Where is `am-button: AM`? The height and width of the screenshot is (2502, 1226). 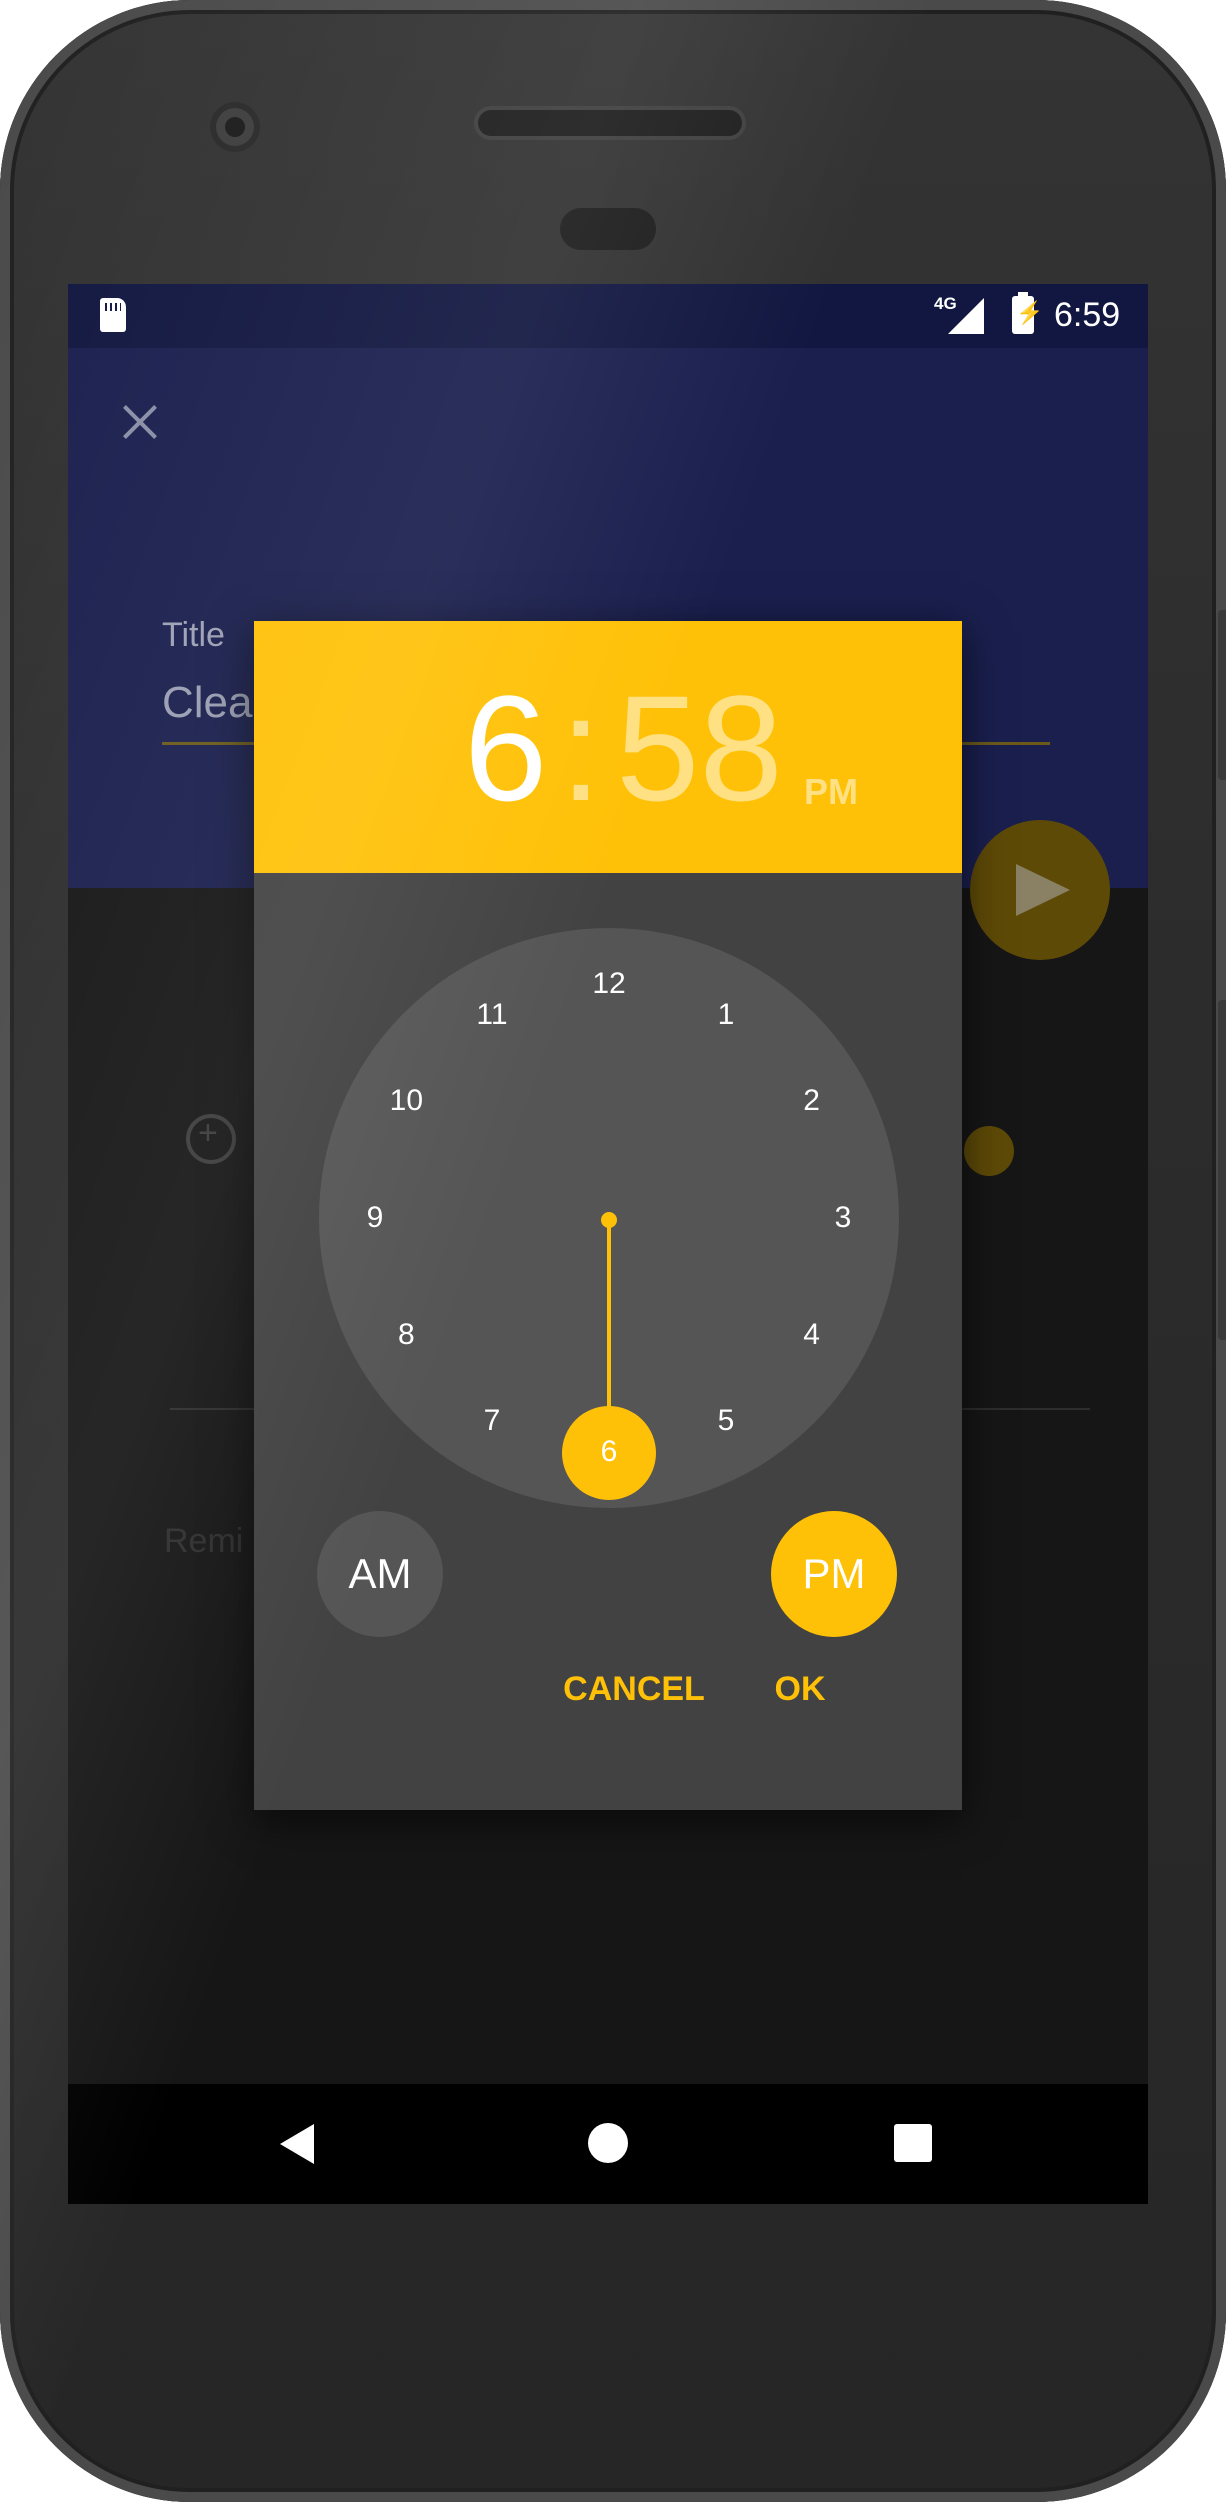 am-button: AM is located at coordinates (380, 1574).